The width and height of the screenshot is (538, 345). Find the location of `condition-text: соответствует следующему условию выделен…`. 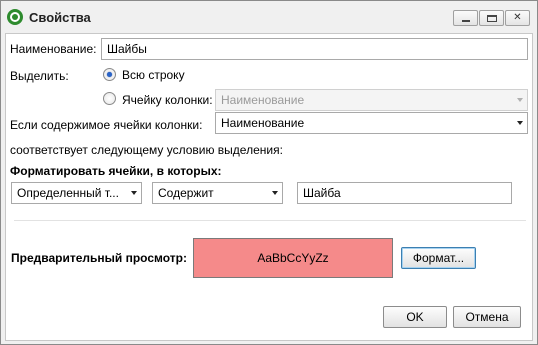

condition-text: соответствует следующему условию выделен… is located at coordinates (146, 150).